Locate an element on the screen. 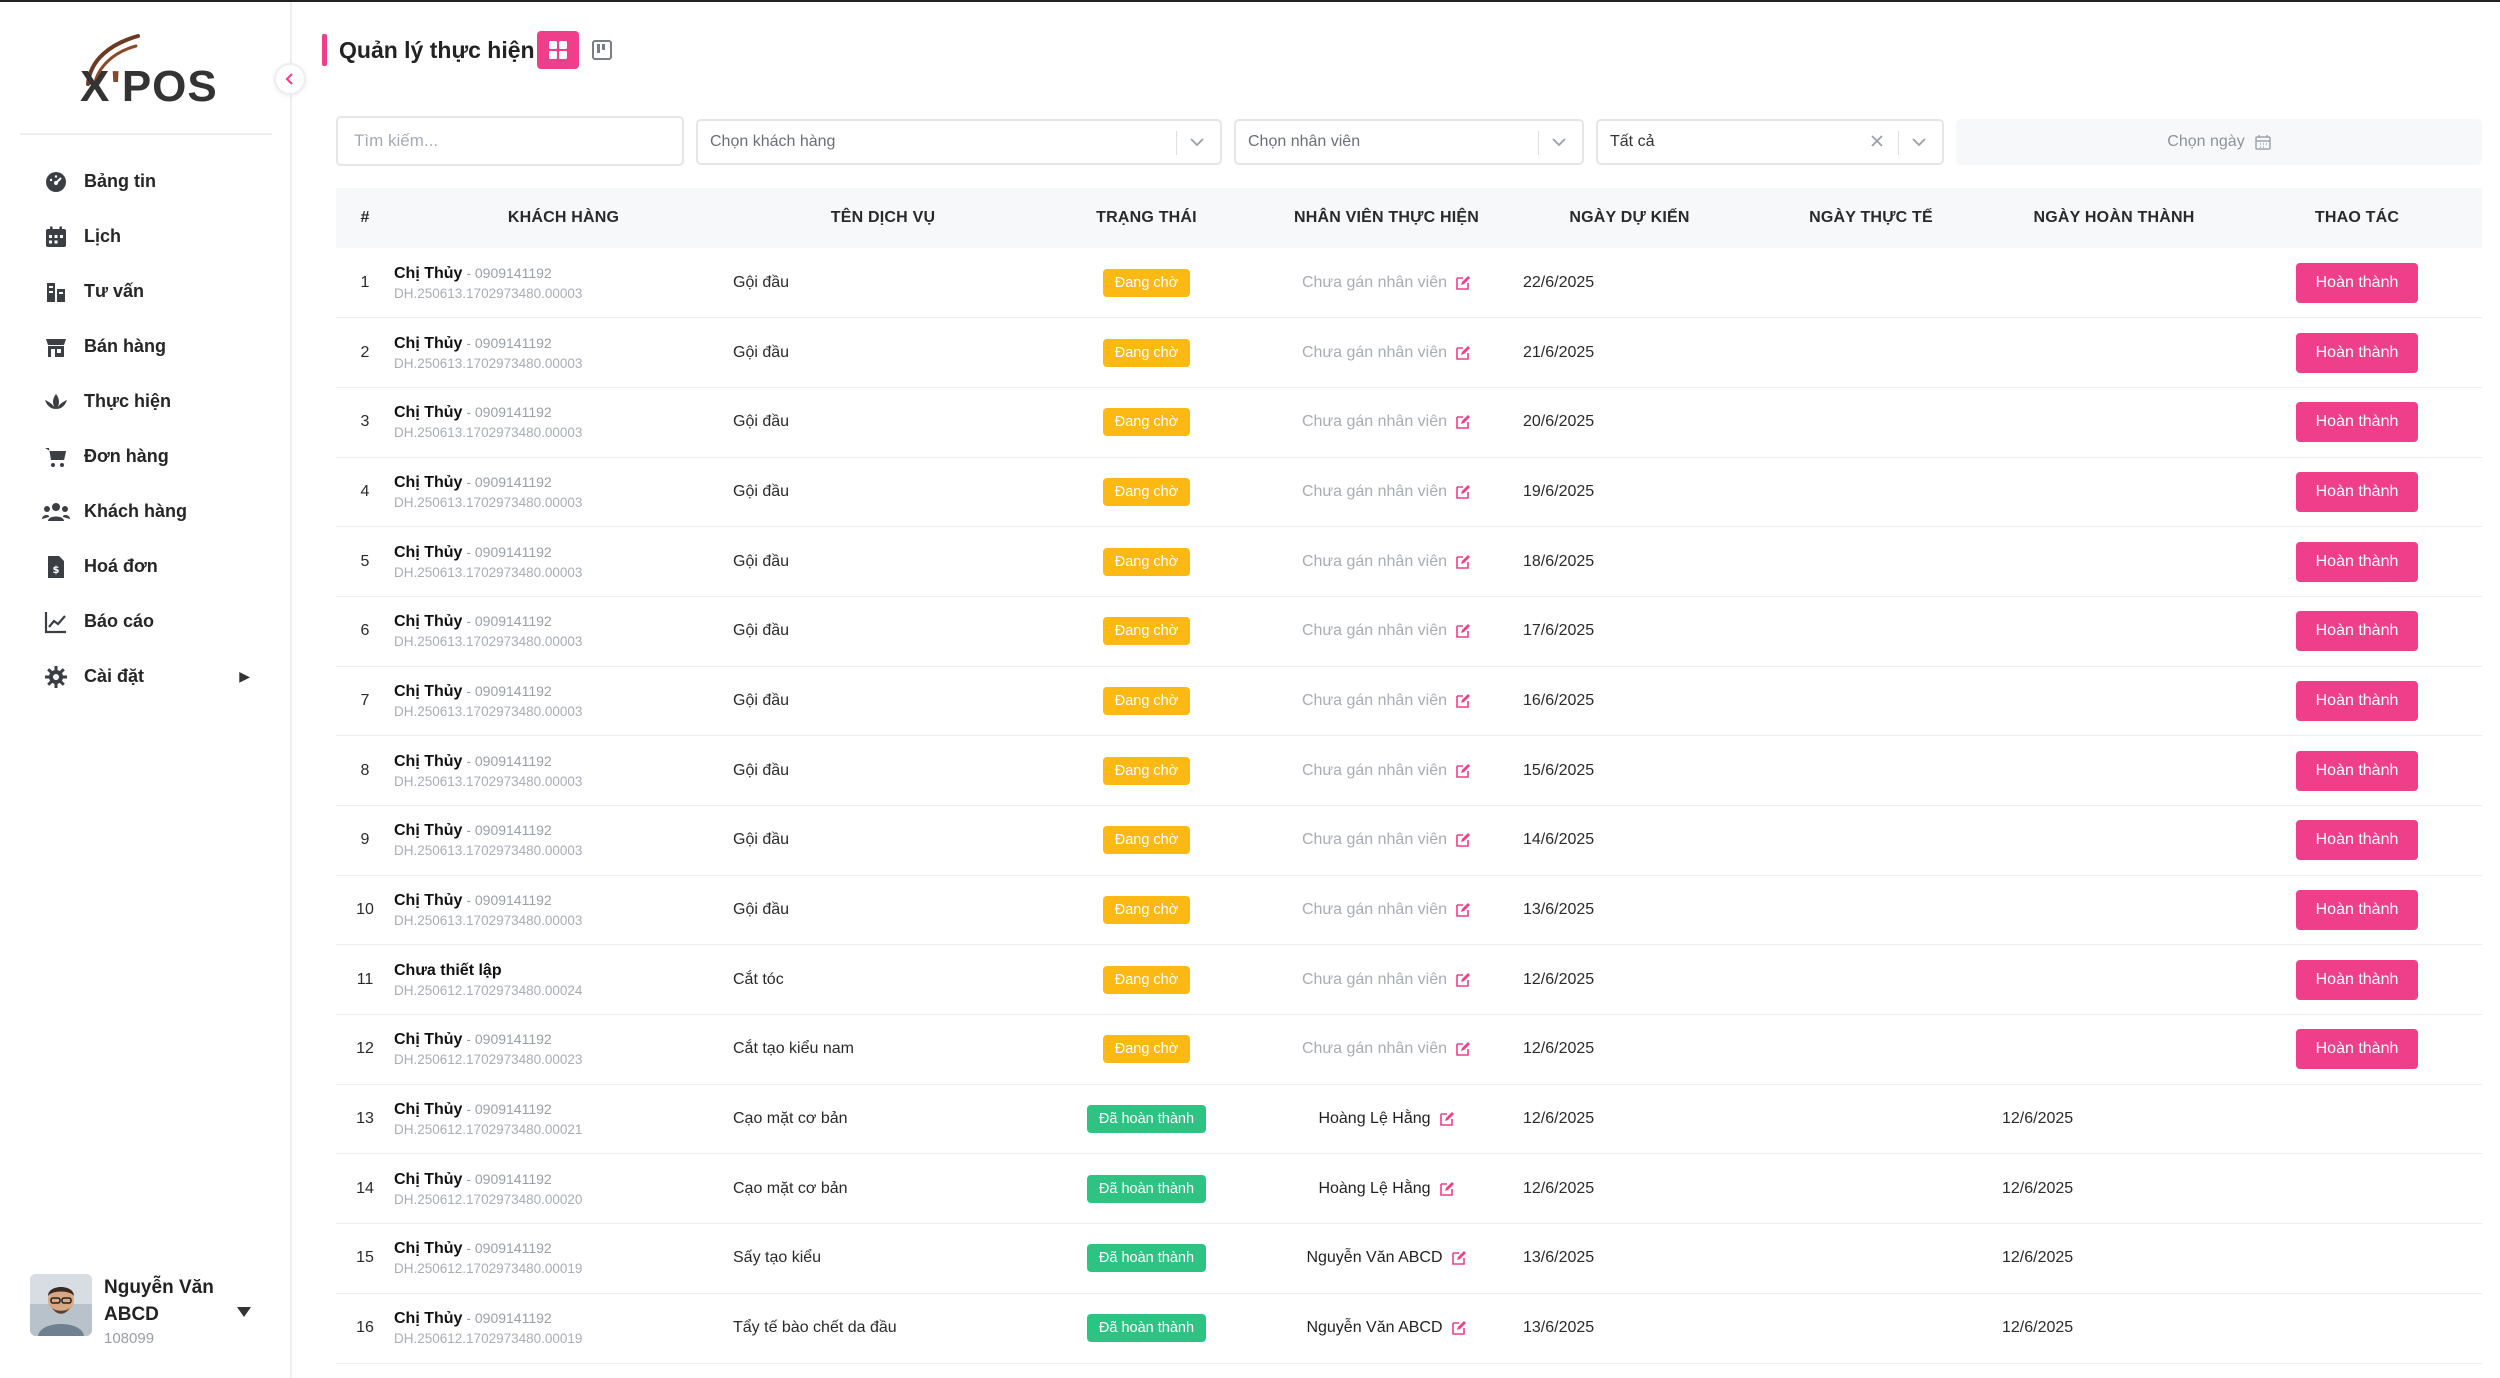  sidebar-item-bao-cao: Báo cáo is located at coordinates (145, 621).